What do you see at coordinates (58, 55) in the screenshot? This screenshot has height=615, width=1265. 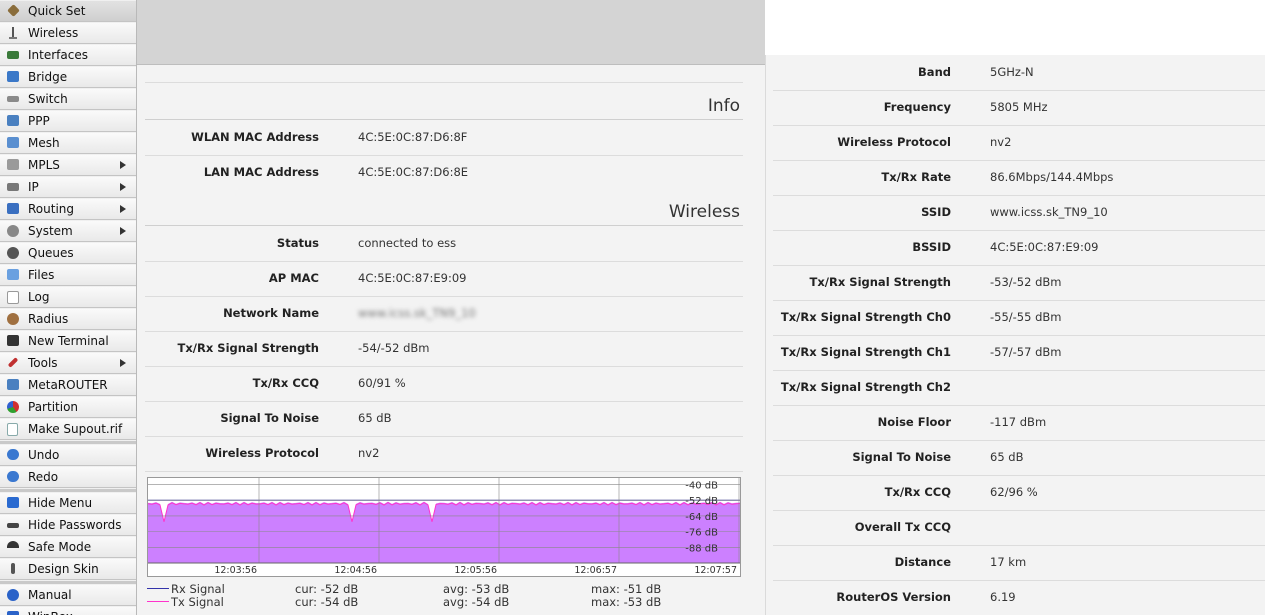 I see `menu-item-label: Interfaces` at bounding box center [58, 55].